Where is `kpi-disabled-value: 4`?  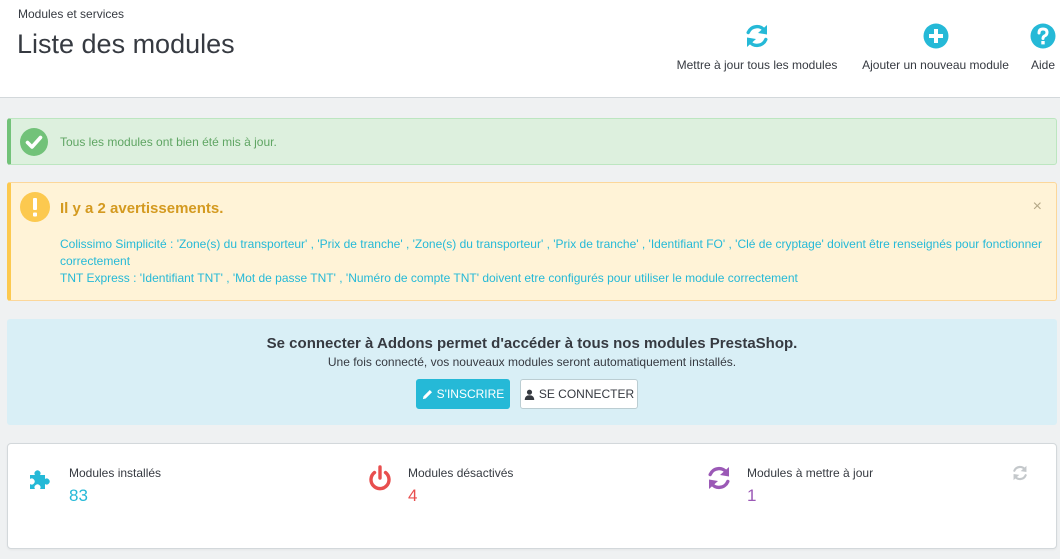
kpi-disabled-value: 4 is located at coordinates (413, 495).